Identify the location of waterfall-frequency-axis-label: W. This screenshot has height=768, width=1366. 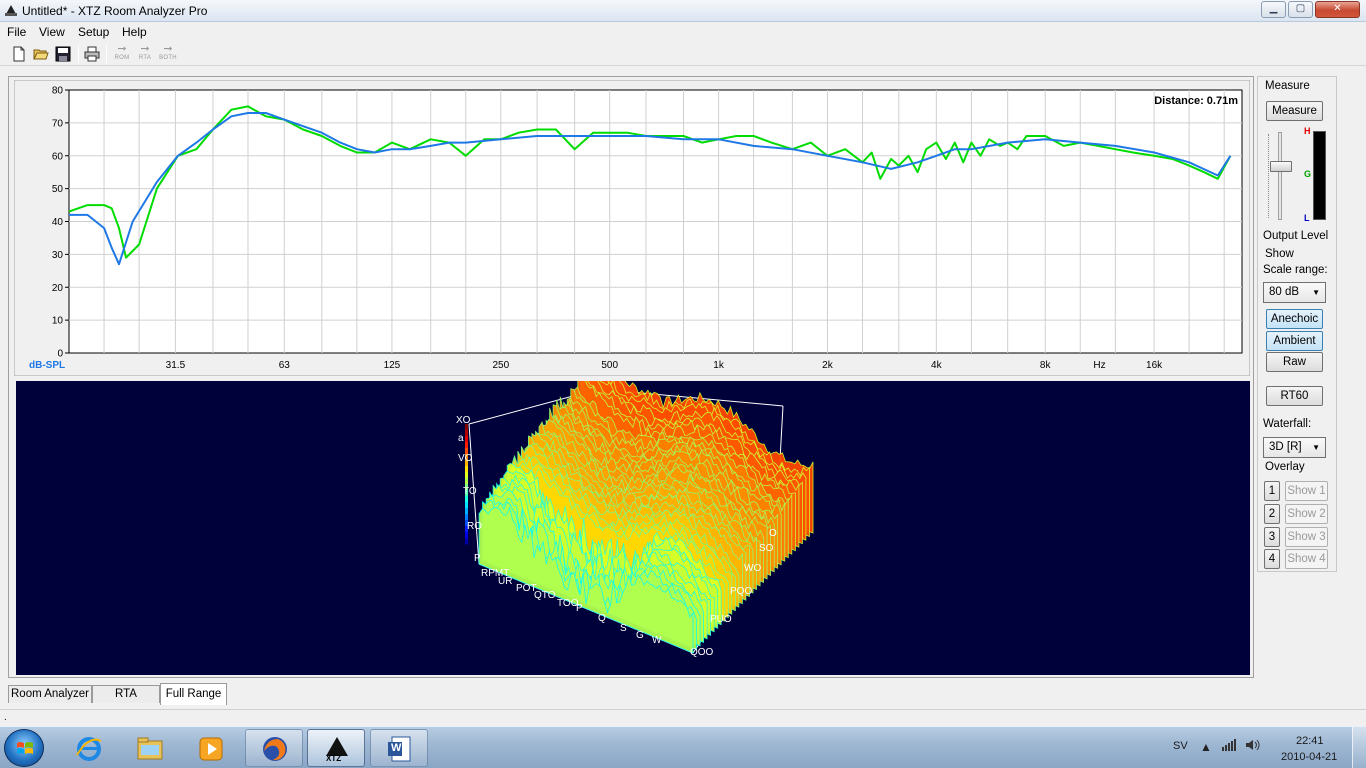
(657, 640).